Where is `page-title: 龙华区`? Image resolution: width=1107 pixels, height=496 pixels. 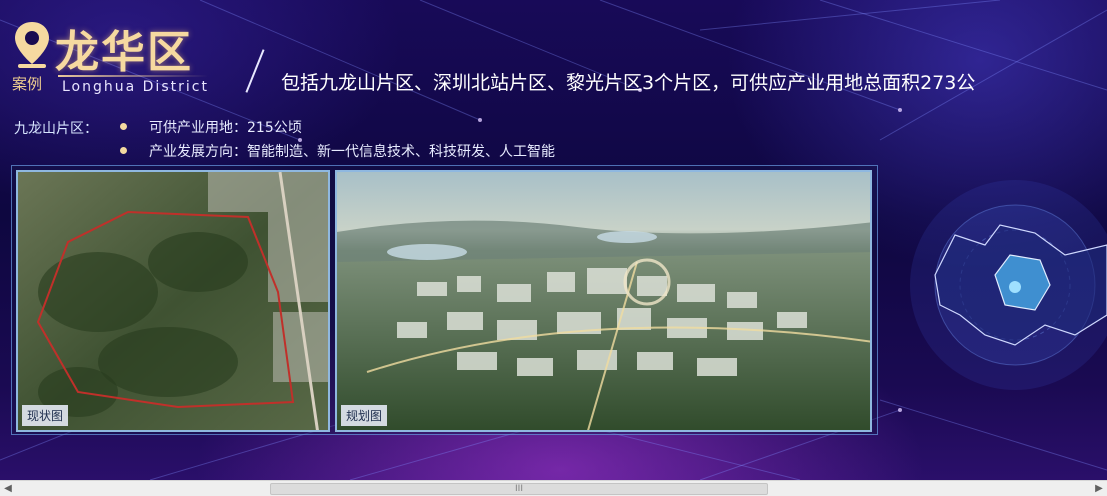 page-title: 龙华区 is located at coordinates (124, 52).